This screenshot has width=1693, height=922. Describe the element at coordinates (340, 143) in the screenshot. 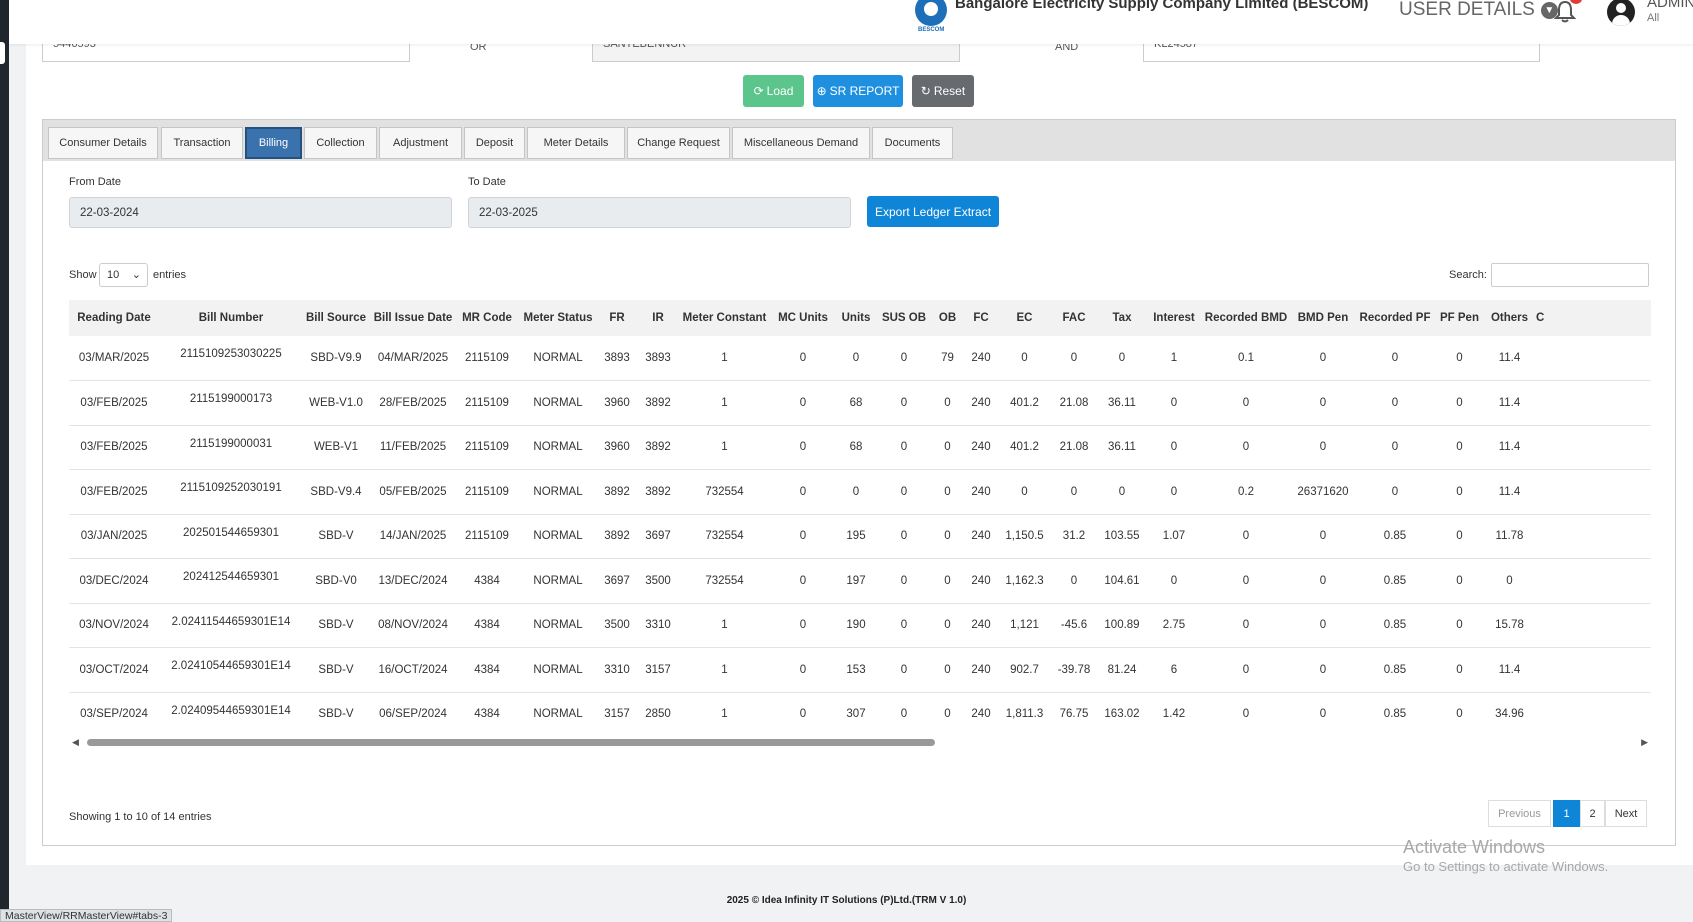

I see `tab-collection: Collection` at that location.